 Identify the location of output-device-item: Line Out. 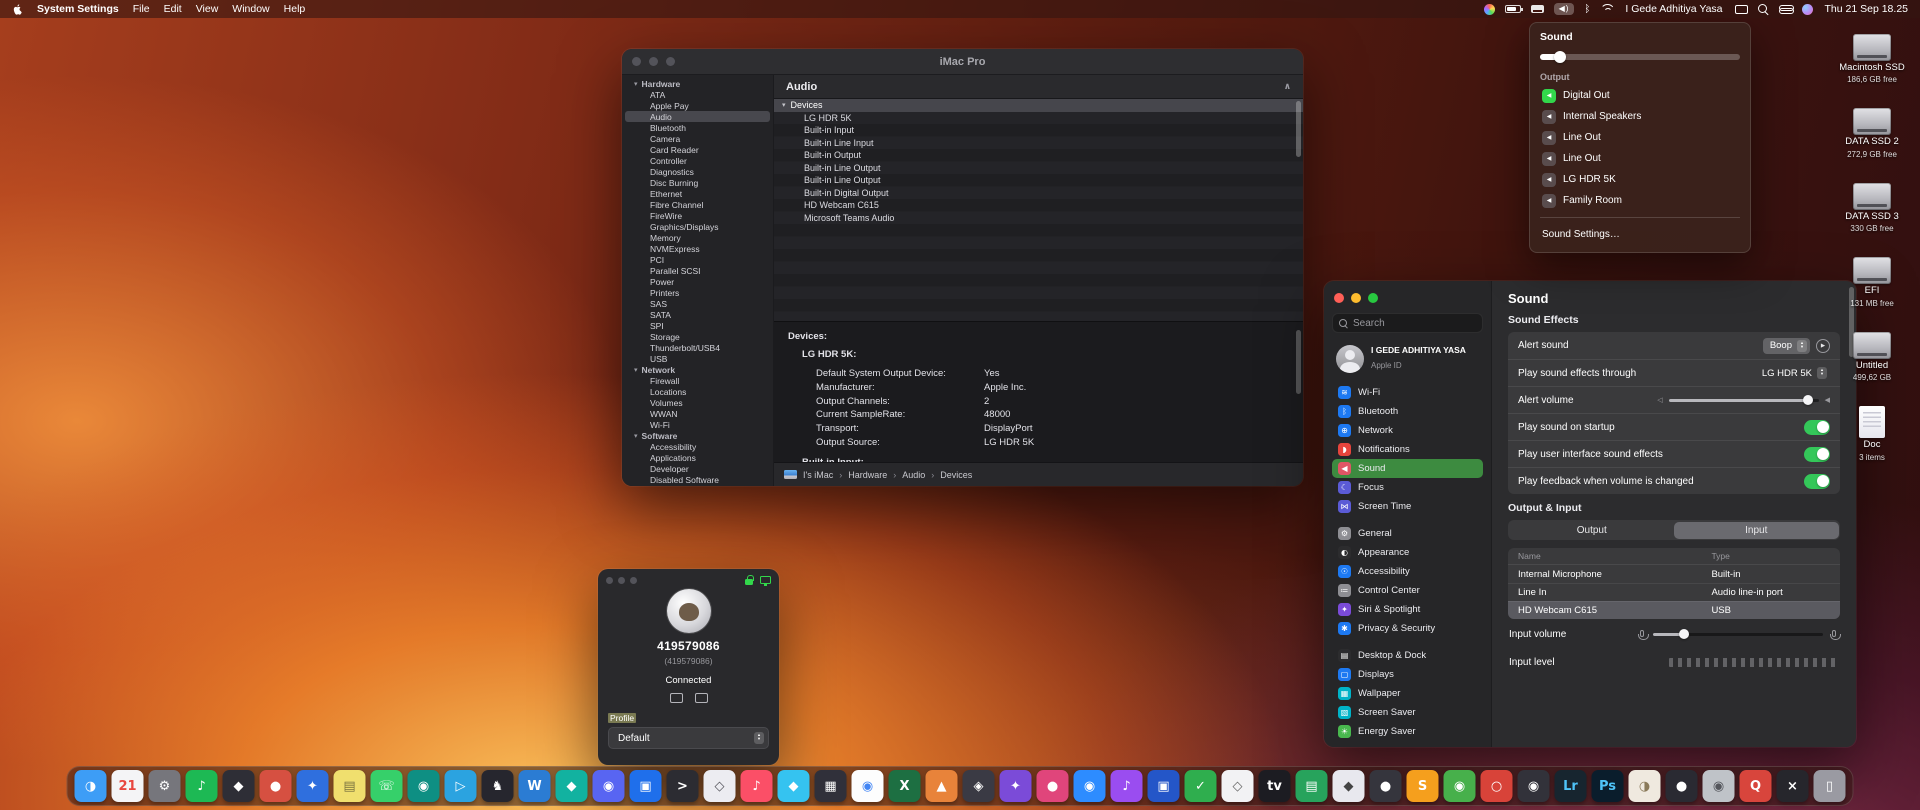
(1640, 158).